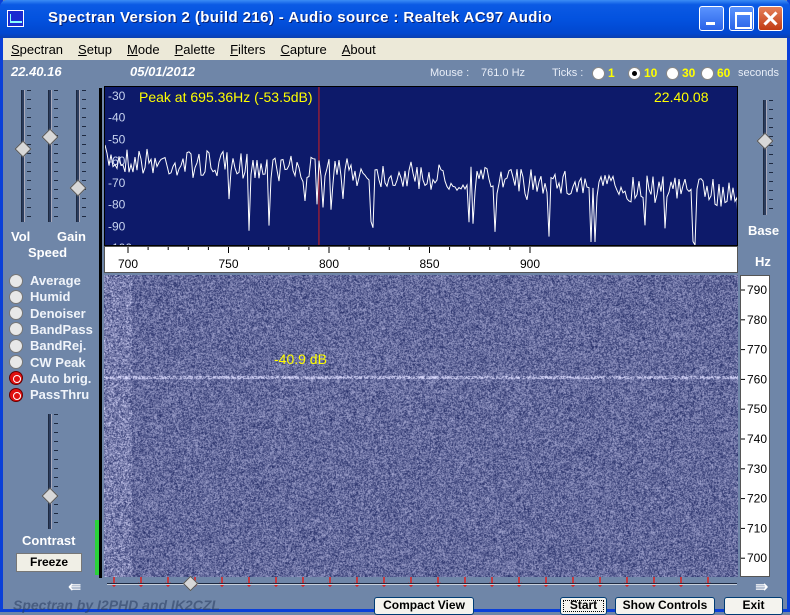  Describe the element at coordinates (689, 73) in the screenshot. I see `tick-option-label: 30` at that location.